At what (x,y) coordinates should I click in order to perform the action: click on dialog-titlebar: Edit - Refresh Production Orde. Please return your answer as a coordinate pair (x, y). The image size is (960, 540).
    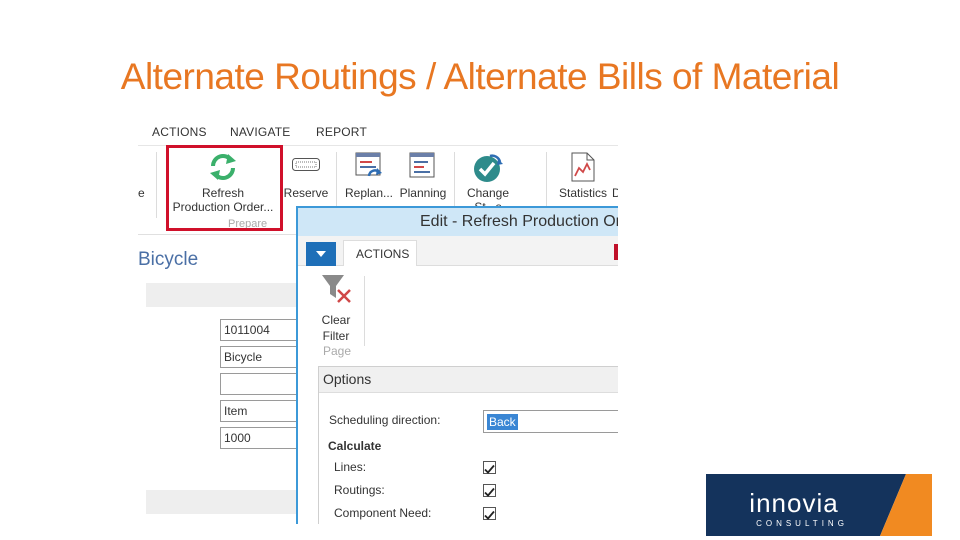
    Looking at the image, I should click on (458, 222).